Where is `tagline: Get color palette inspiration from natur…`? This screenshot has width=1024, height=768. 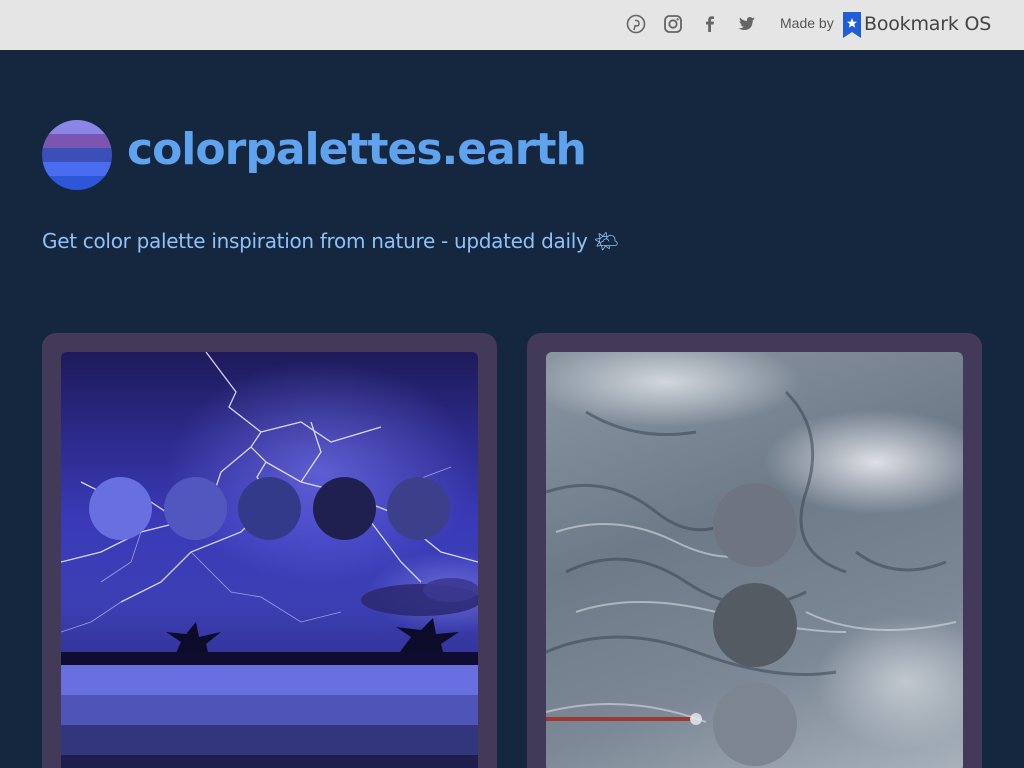 tagline: Get color palette inspiration from natur… is located at coordinates (330, 241).